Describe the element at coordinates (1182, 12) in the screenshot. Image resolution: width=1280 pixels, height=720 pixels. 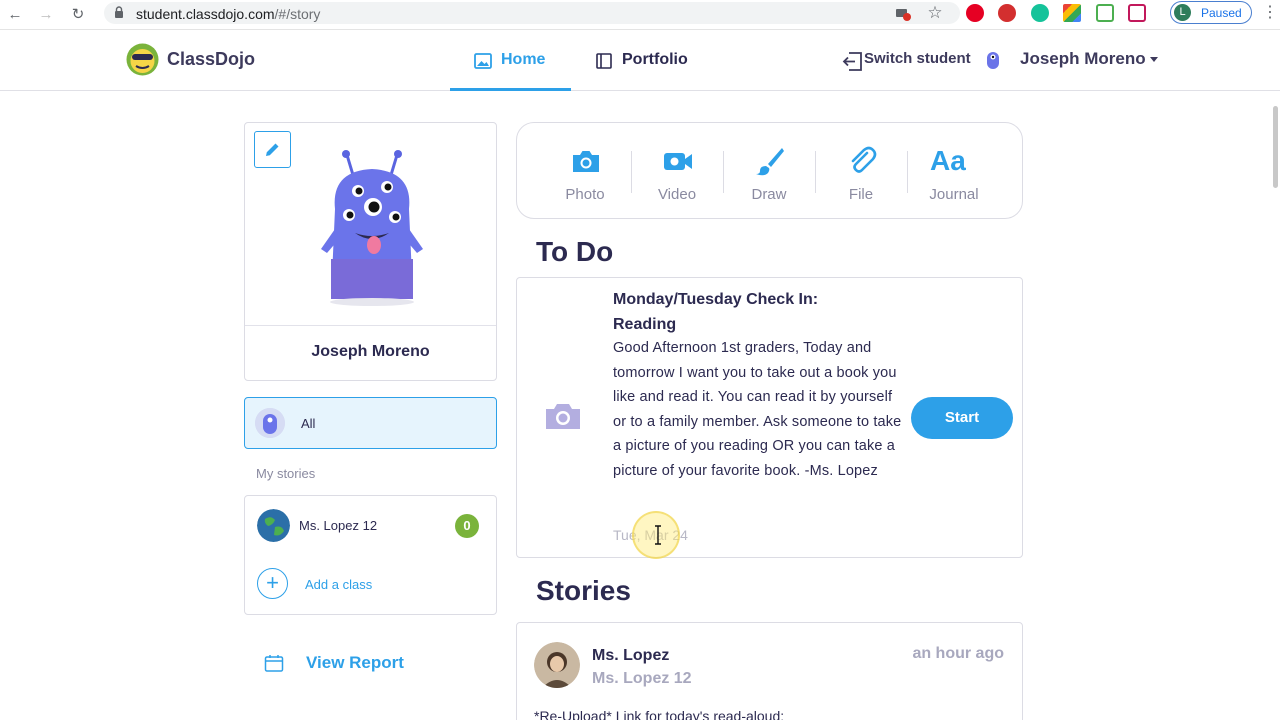
I see `profile-avatar: L` at that location.